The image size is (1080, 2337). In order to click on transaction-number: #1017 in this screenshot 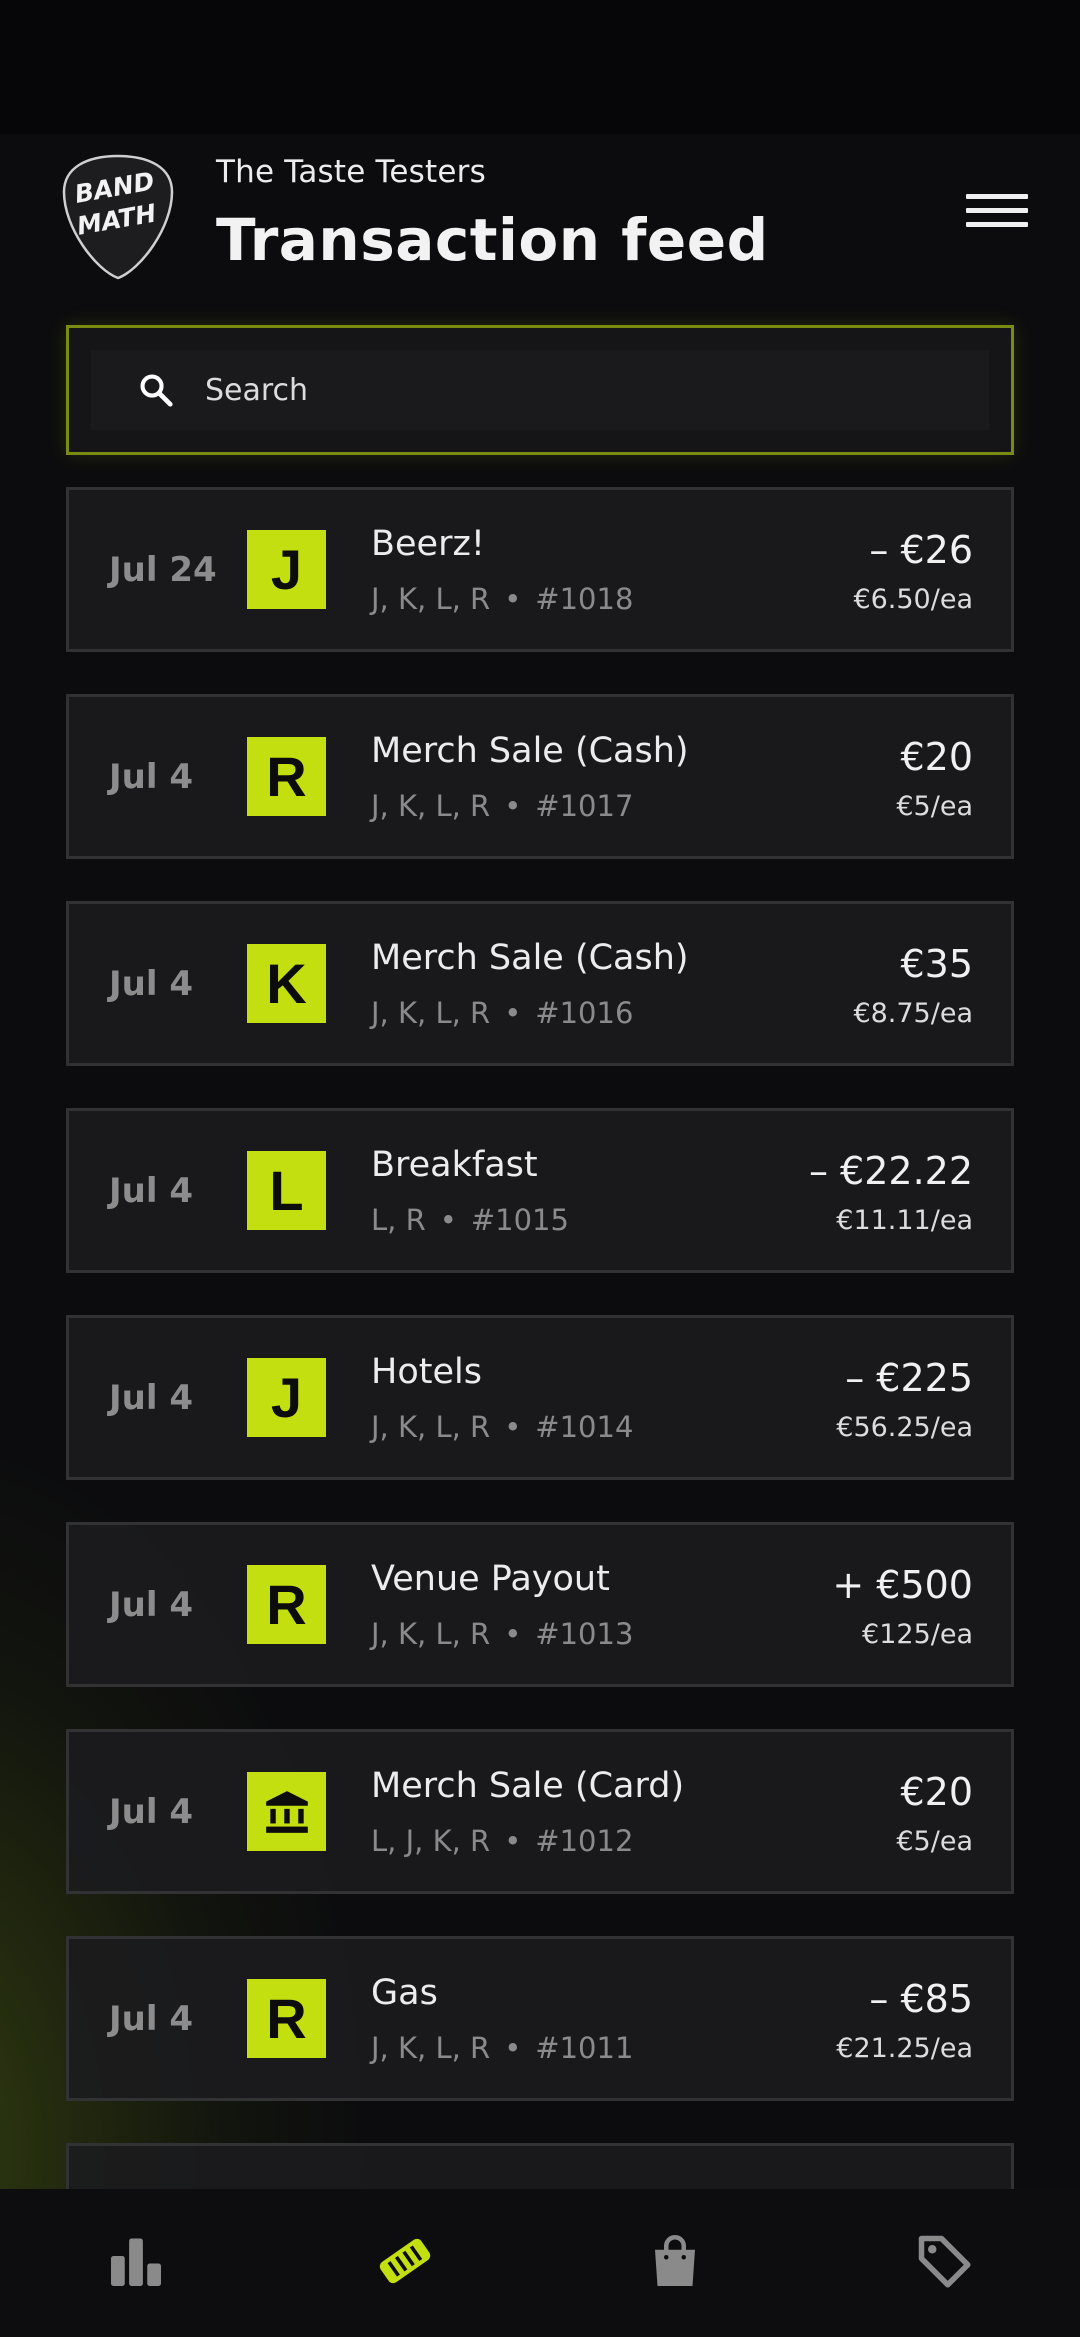, I will do `click(584, 806)`.